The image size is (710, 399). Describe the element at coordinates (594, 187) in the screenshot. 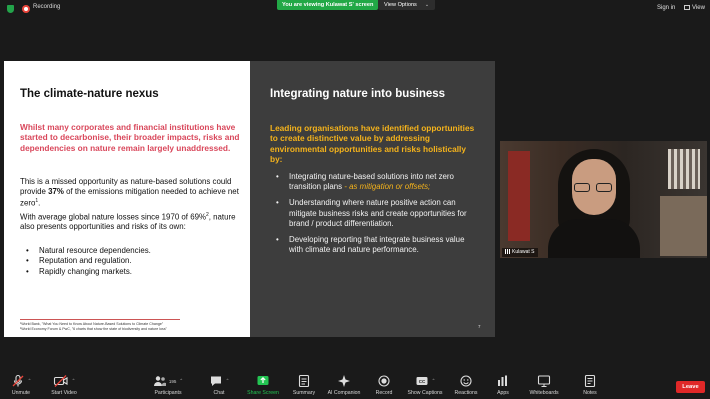

I see `participant-glasses` at that location.